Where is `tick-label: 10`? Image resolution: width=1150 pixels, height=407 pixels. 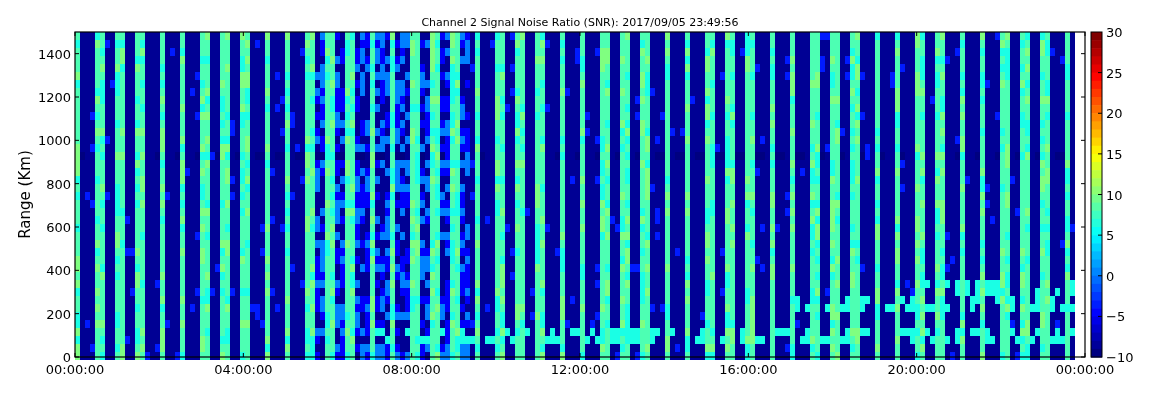 tick-label: 10 is located at coordinates (1114, 195).